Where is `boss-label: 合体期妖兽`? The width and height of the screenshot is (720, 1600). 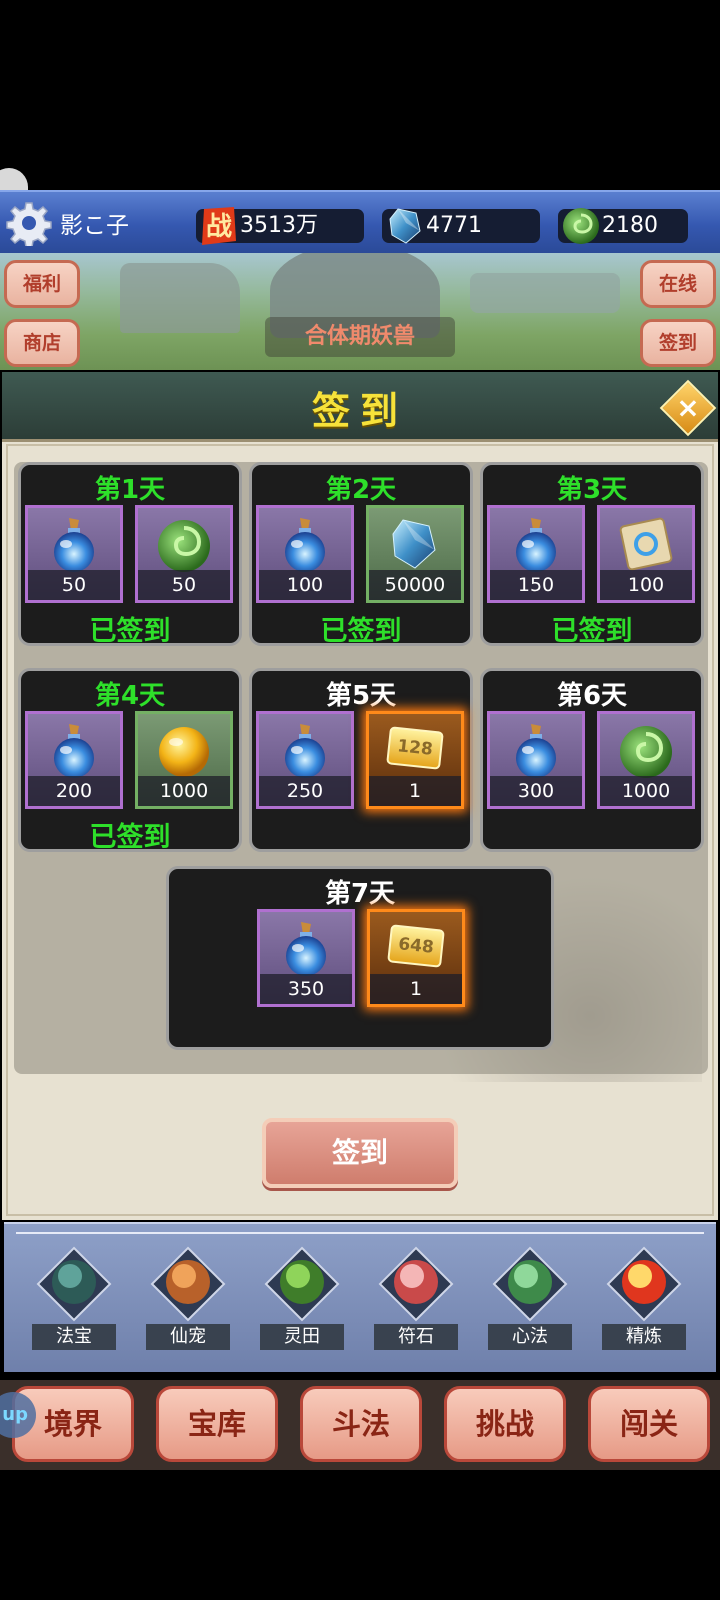 boss-label: 合体期妖兽 is located at coordinates (360, 337).